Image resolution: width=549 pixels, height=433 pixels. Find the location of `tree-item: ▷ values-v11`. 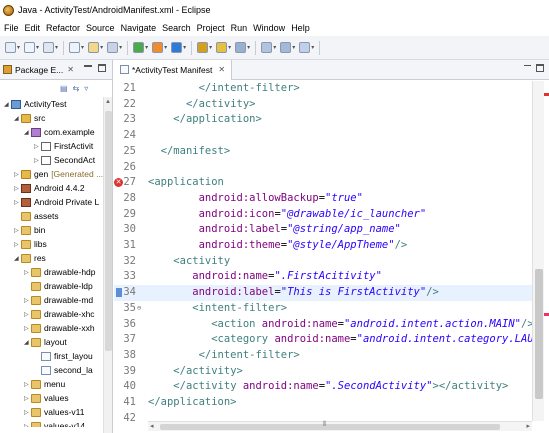

tree-item: ▷ values-v11 is located at coordinates (54, 412).